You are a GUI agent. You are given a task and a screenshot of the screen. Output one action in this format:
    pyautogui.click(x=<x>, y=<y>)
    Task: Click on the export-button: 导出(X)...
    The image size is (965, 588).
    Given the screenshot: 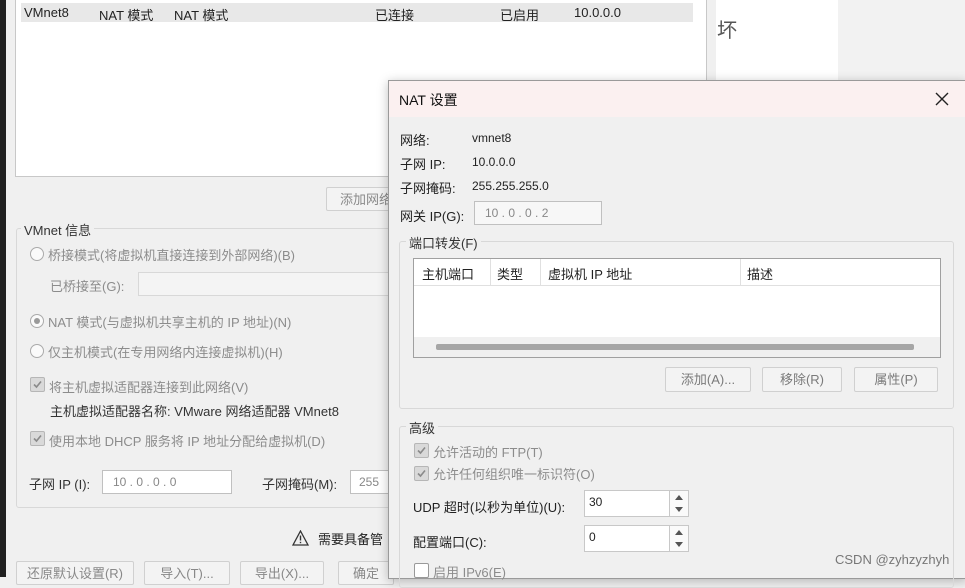 What is the action you would take?
    pyautogui.click(x=282, y=573)
    